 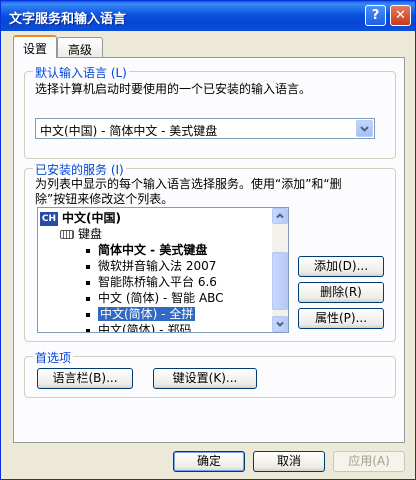 I want to click on list-item-label: 智能陈桥输入平台 6.6, so click(x=157, y=282).